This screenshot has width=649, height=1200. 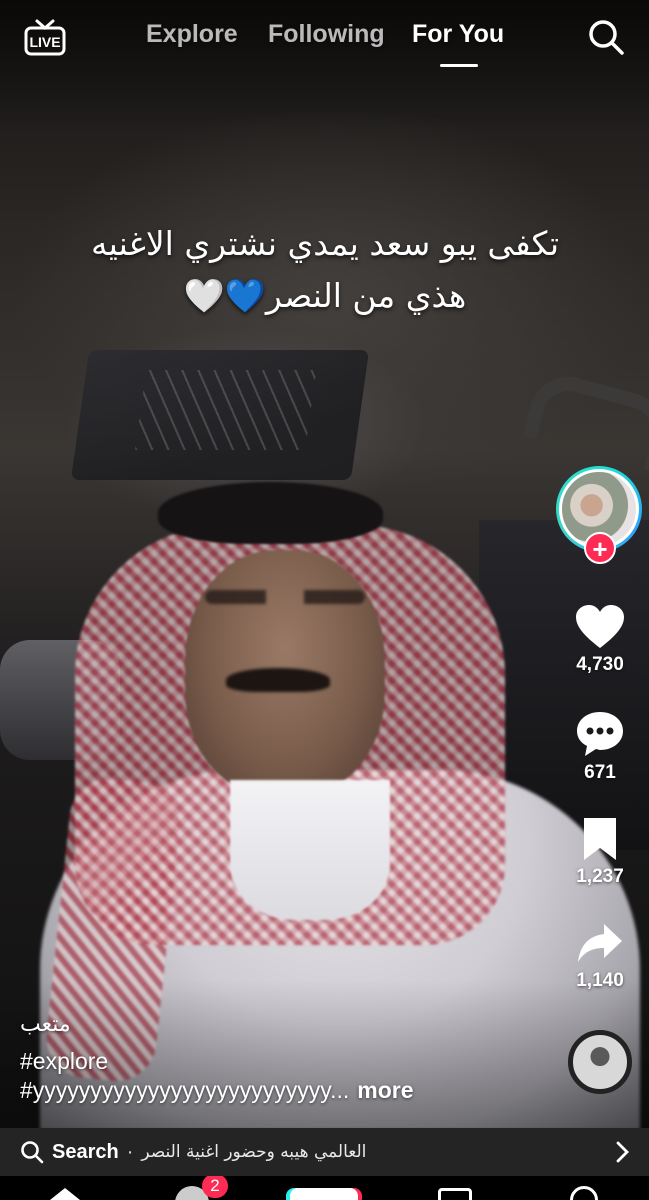 I want to click on heart-icon, so click(x=600, y=626).